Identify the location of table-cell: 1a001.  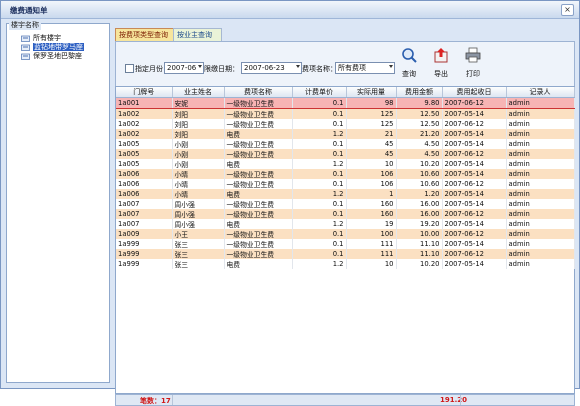
(144, 103).